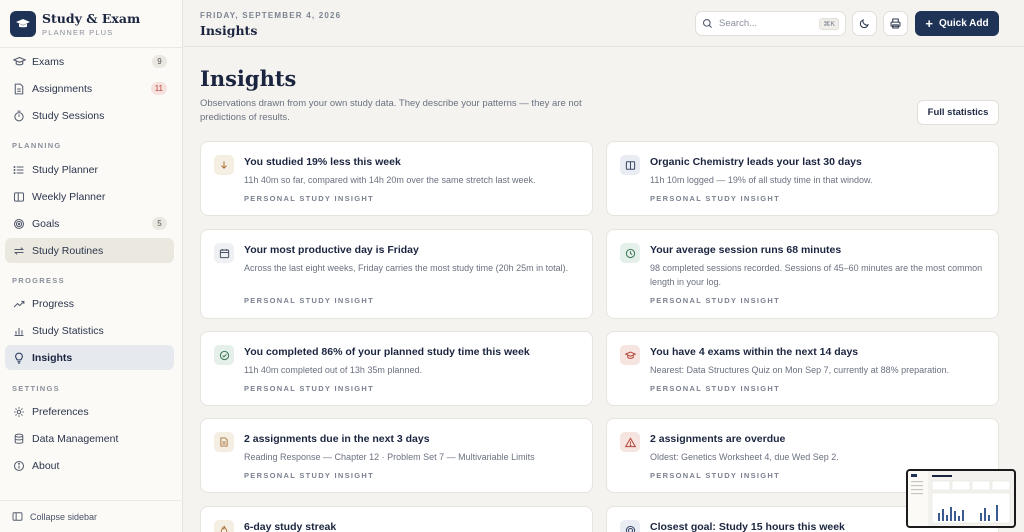 The image size is (1024, 532). What do you see at coordinates (224, 165) in the screenshot?
I see `arrow-down-icon` at bounding box center [224, 165].